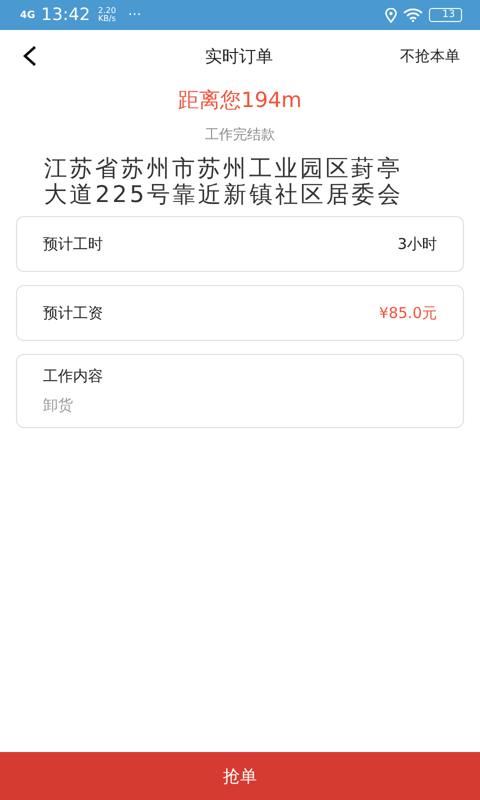 Image resolution: width=480 pixels, height=800 pixels. Describe the element at coordinates (73, 376) in the screenshot. I see `card-label: 工作内容` at that location.